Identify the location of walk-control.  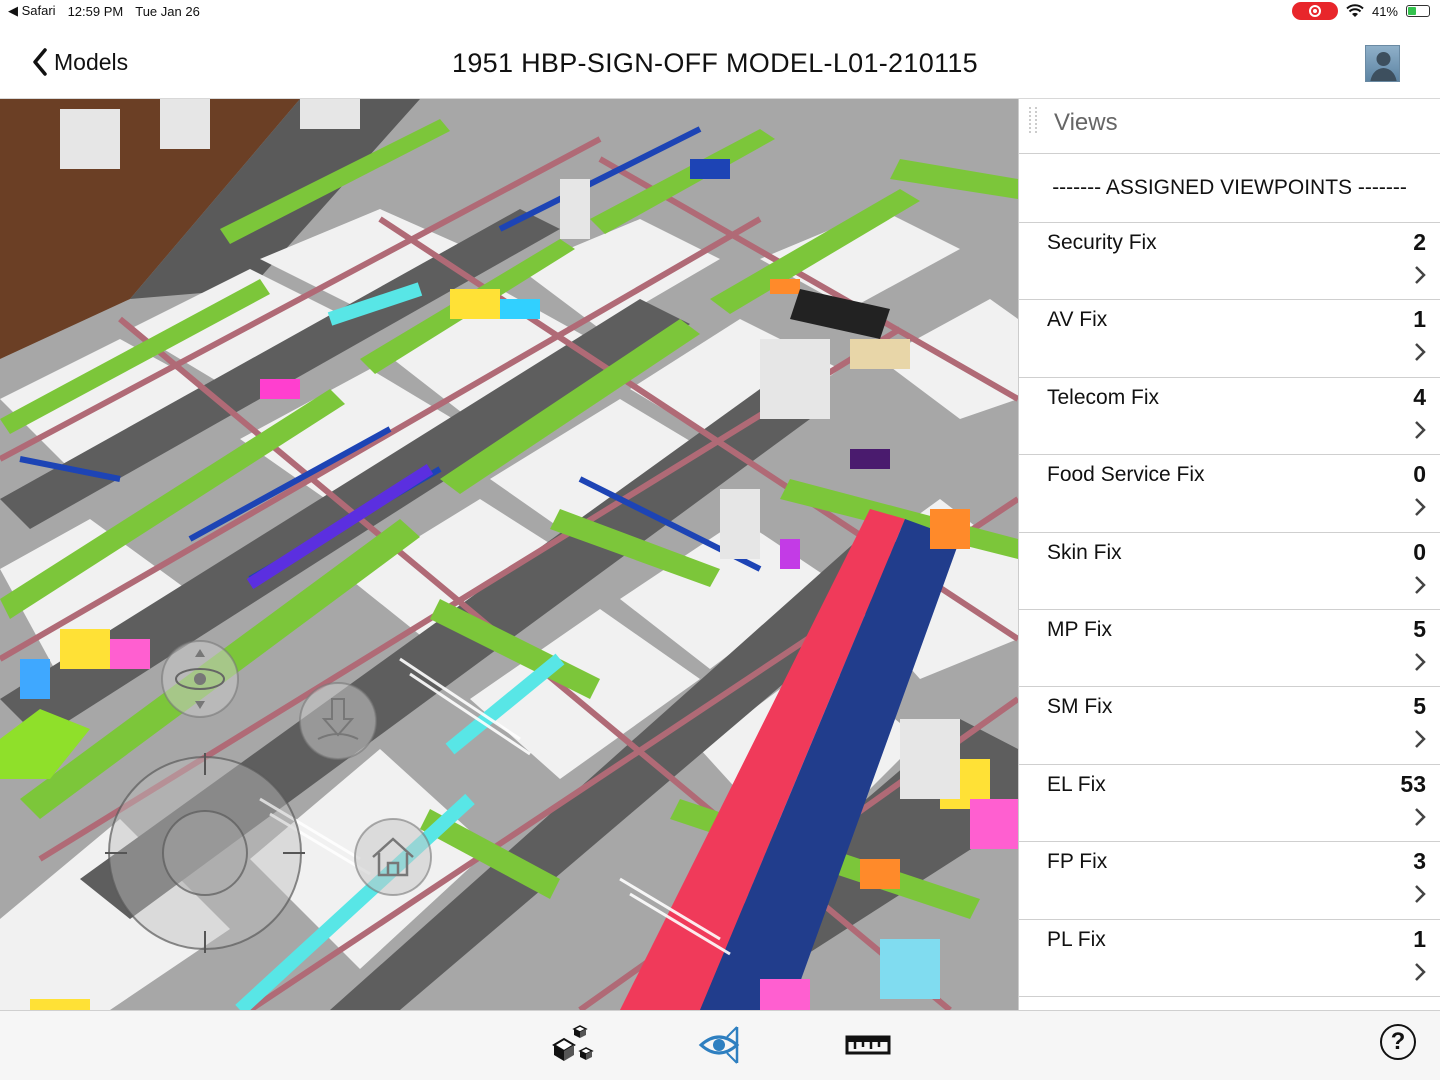
(338, 723).